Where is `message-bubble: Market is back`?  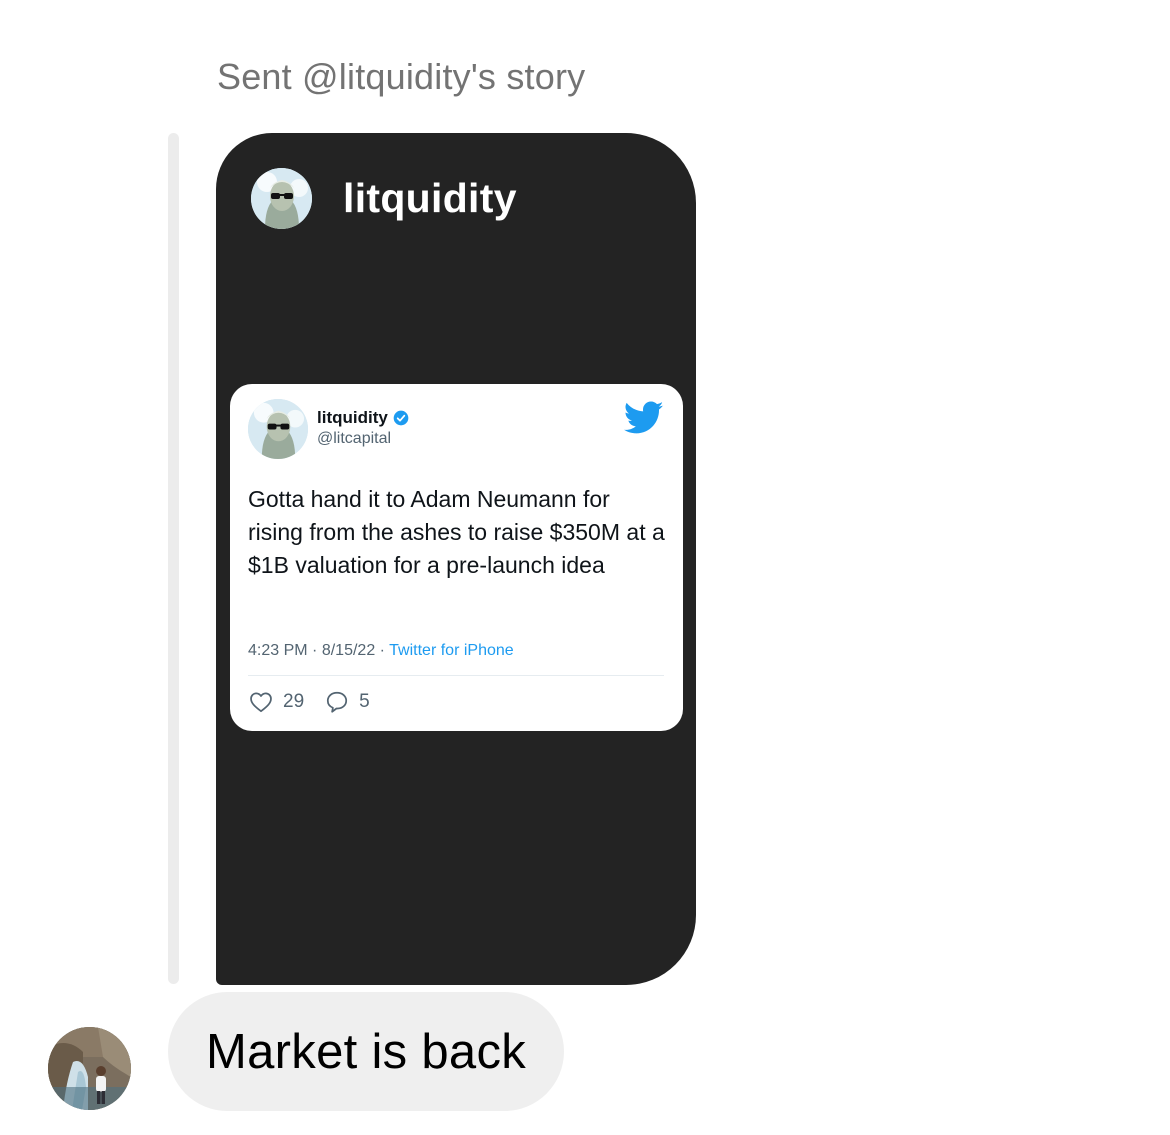 message-bubble: Market is back is located at coordinates (366, 1051).